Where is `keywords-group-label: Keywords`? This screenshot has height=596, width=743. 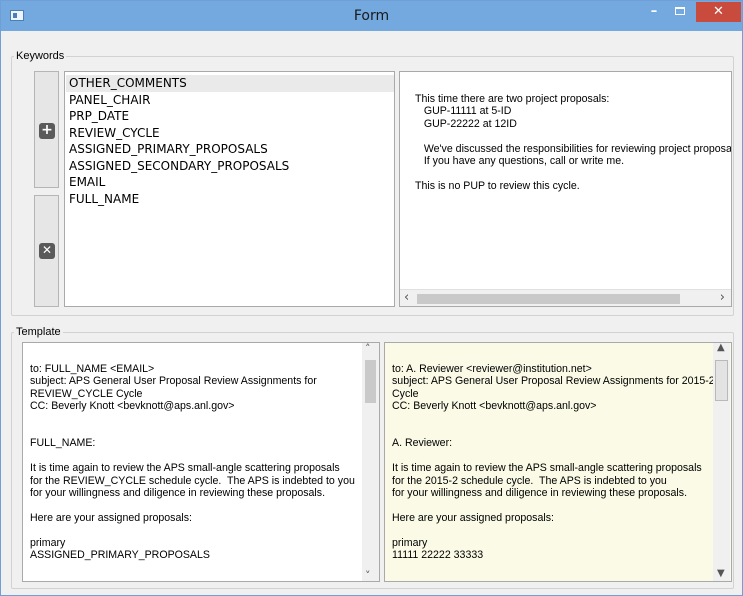 keywords-group-label: Keywords is located at coordinates (40, 56).